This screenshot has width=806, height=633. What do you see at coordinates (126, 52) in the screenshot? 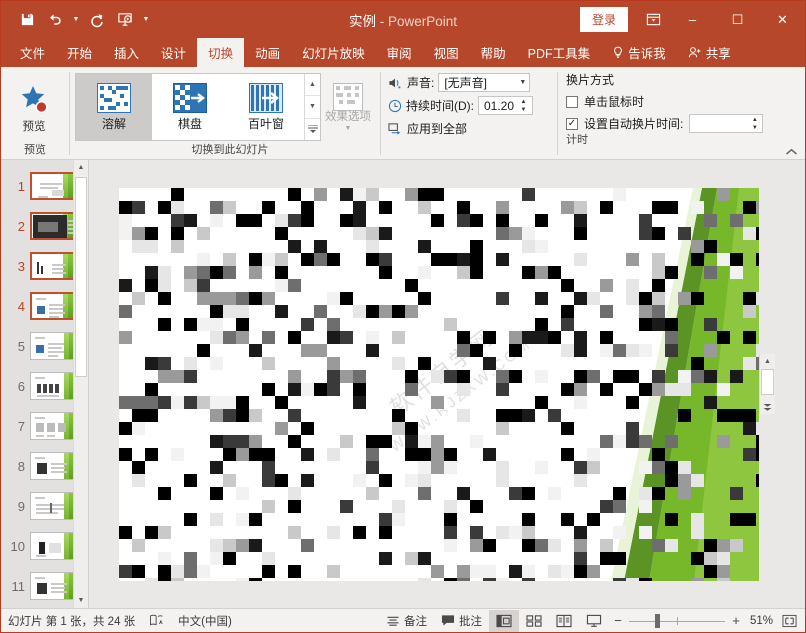
I see `tab-insert: 插入` at bounding box center [126, 52].